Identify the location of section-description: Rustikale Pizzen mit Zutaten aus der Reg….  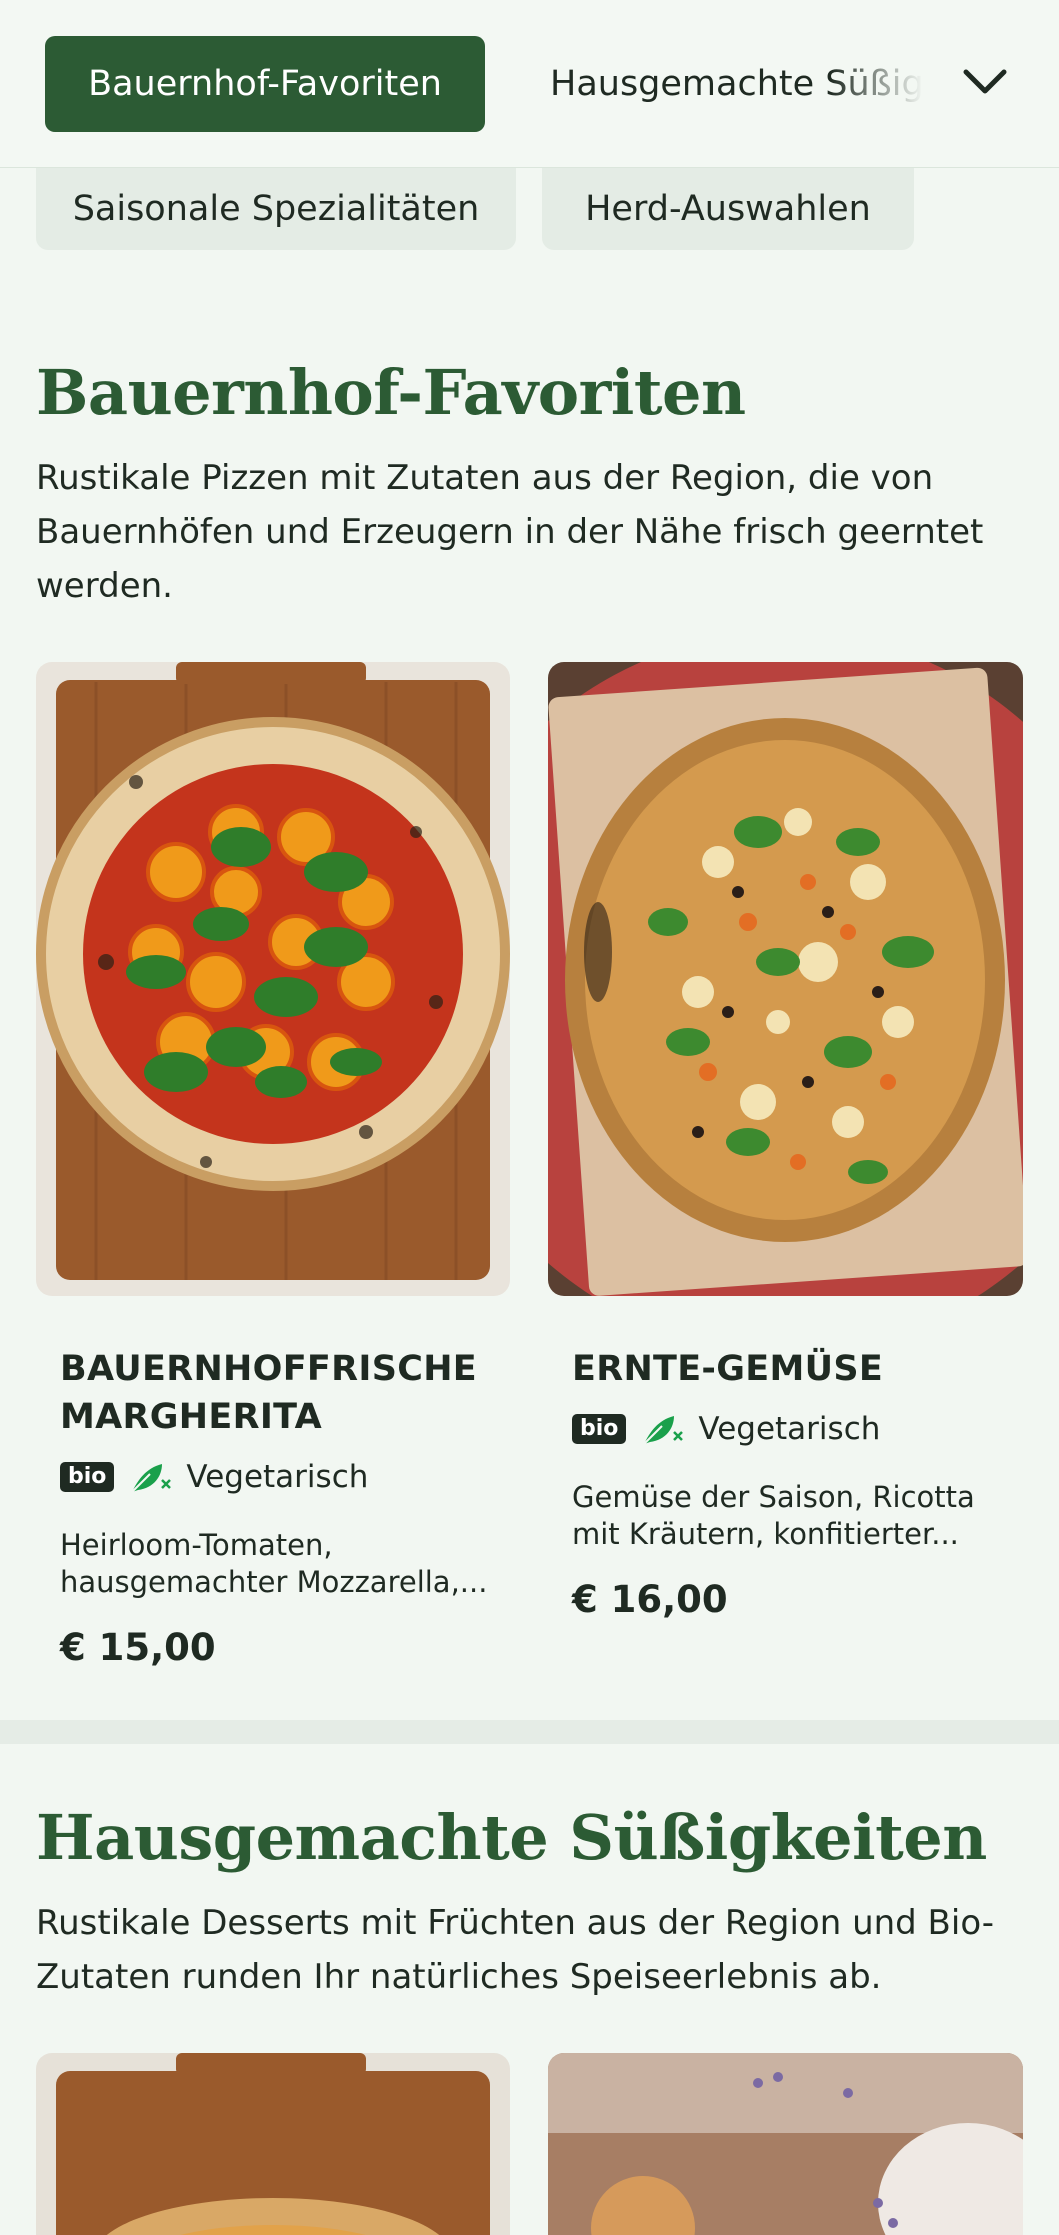
(510, 532).